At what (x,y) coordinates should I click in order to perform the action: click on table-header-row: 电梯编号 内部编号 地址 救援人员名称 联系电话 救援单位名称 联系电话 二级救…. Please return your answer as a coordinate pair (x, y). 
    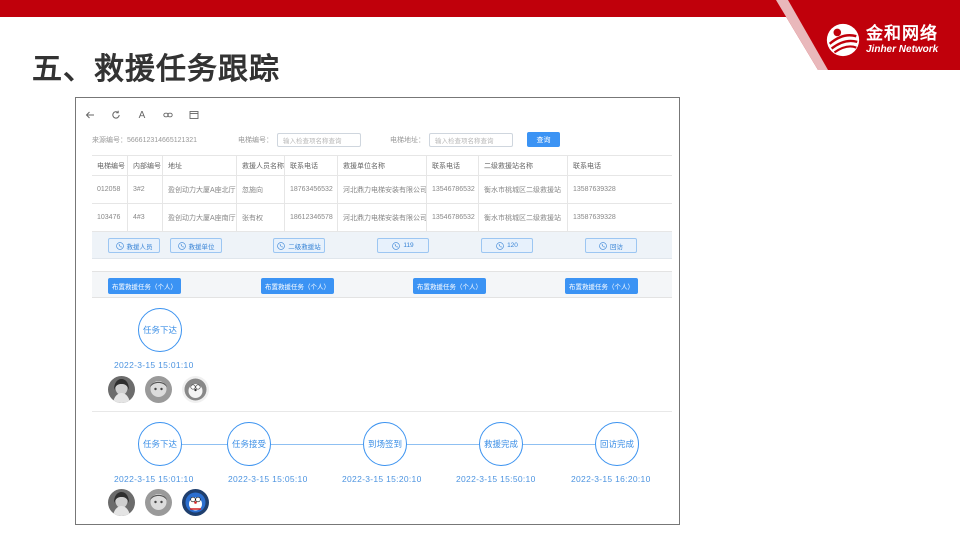
    Looking at the image, I should click on (382, 166).